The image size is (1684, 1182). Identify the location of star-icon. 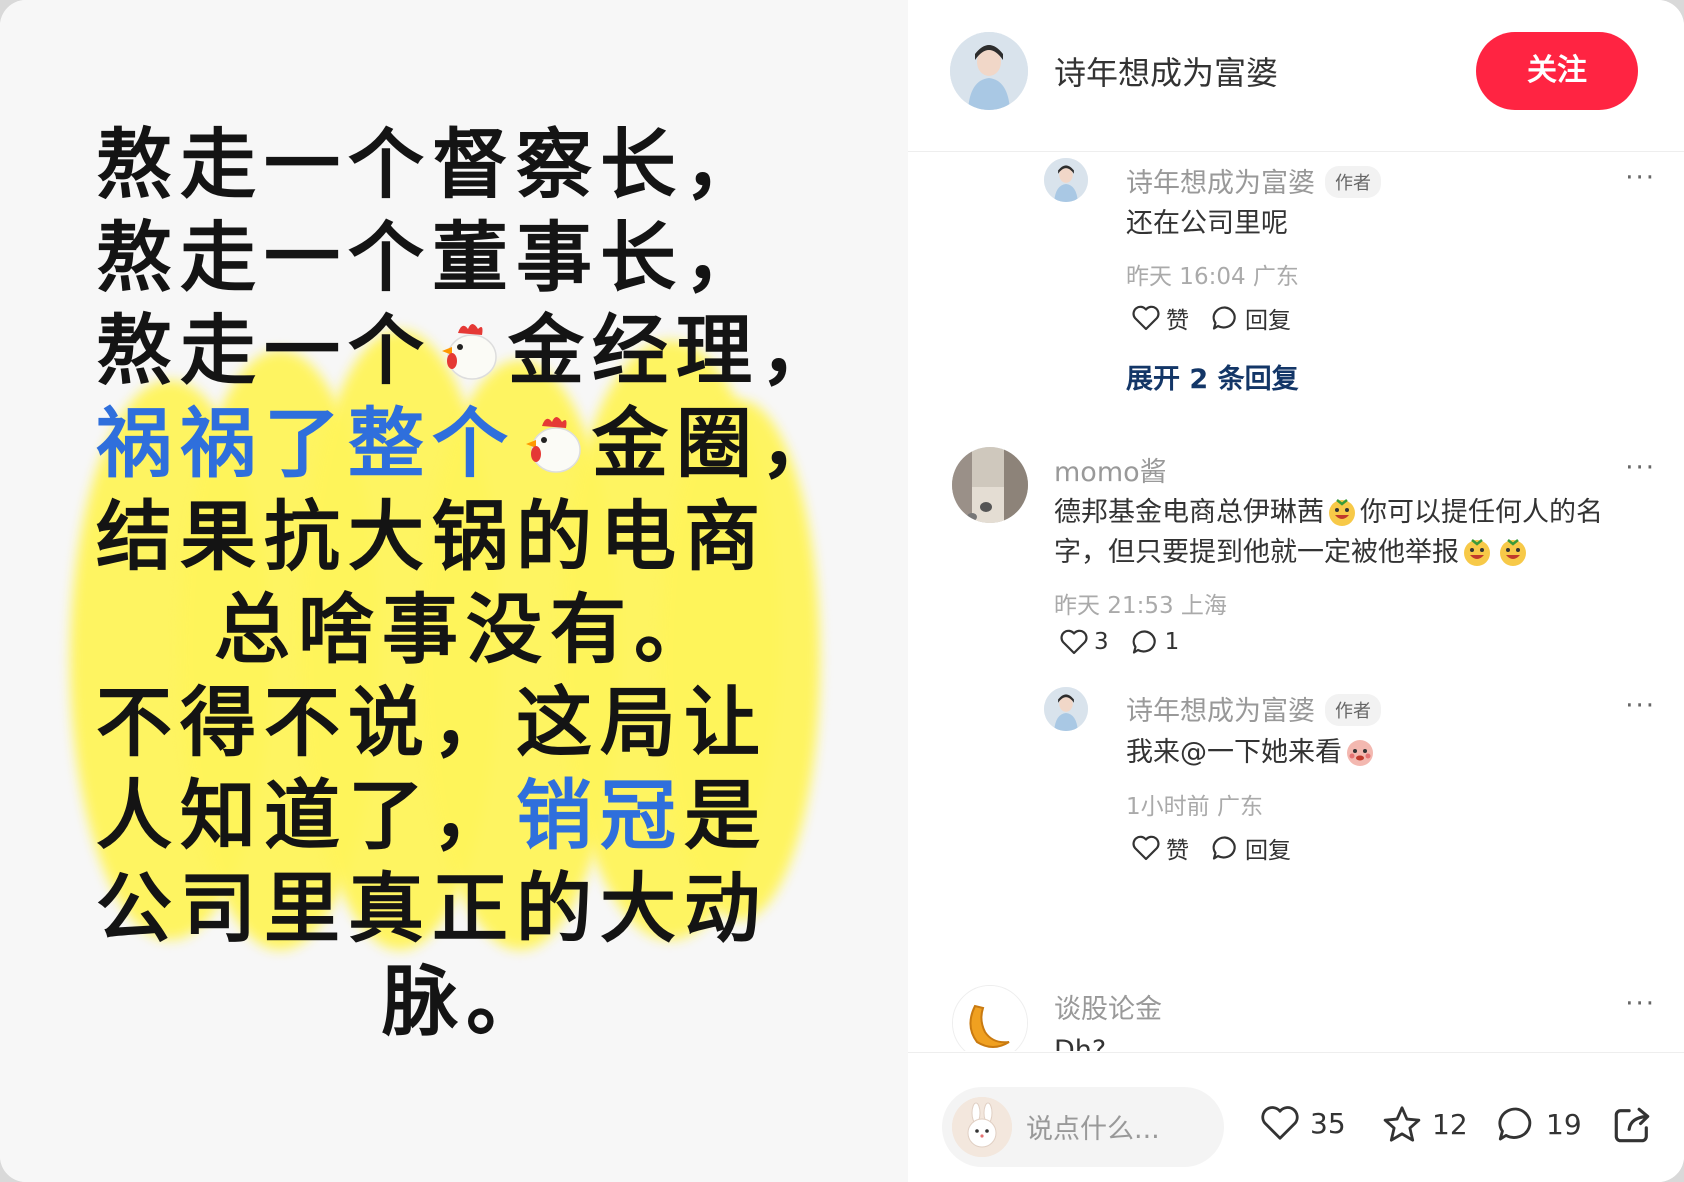
(1402, 1124).